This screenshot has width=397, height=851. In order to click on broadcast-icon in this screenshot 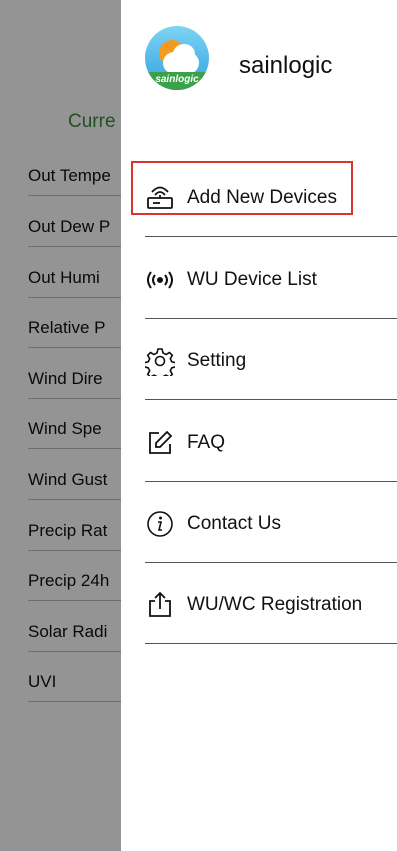, I will do `click(160, 280)`.